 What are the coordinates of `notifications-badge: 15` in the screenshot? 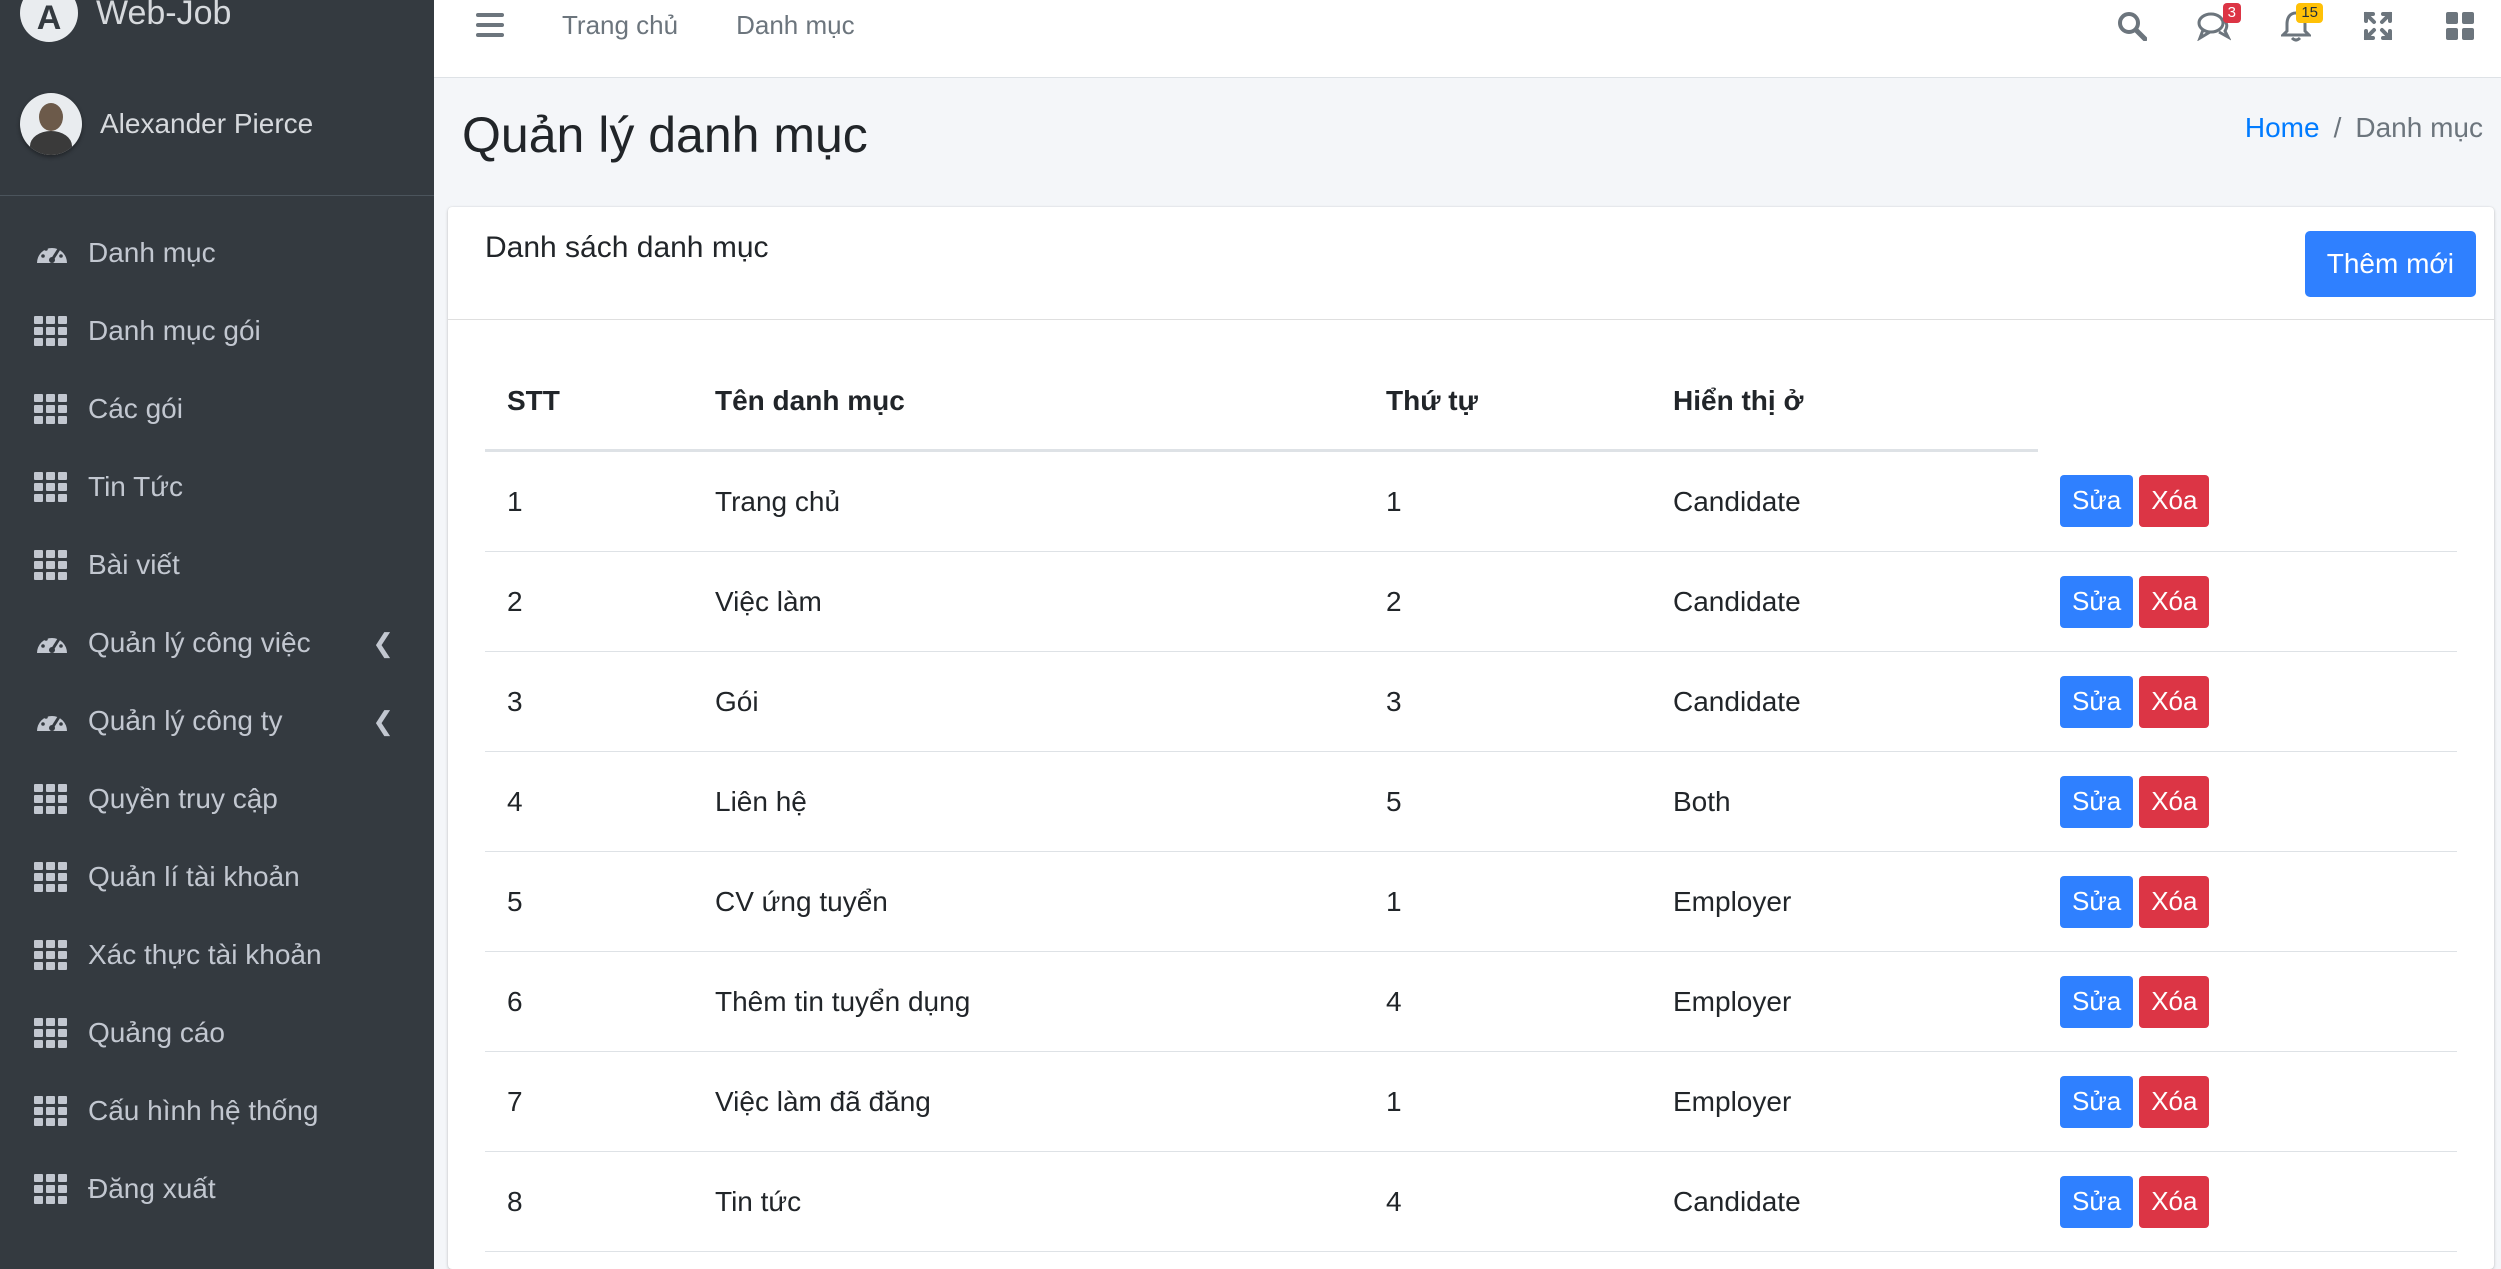 It's located at (2309, 13).